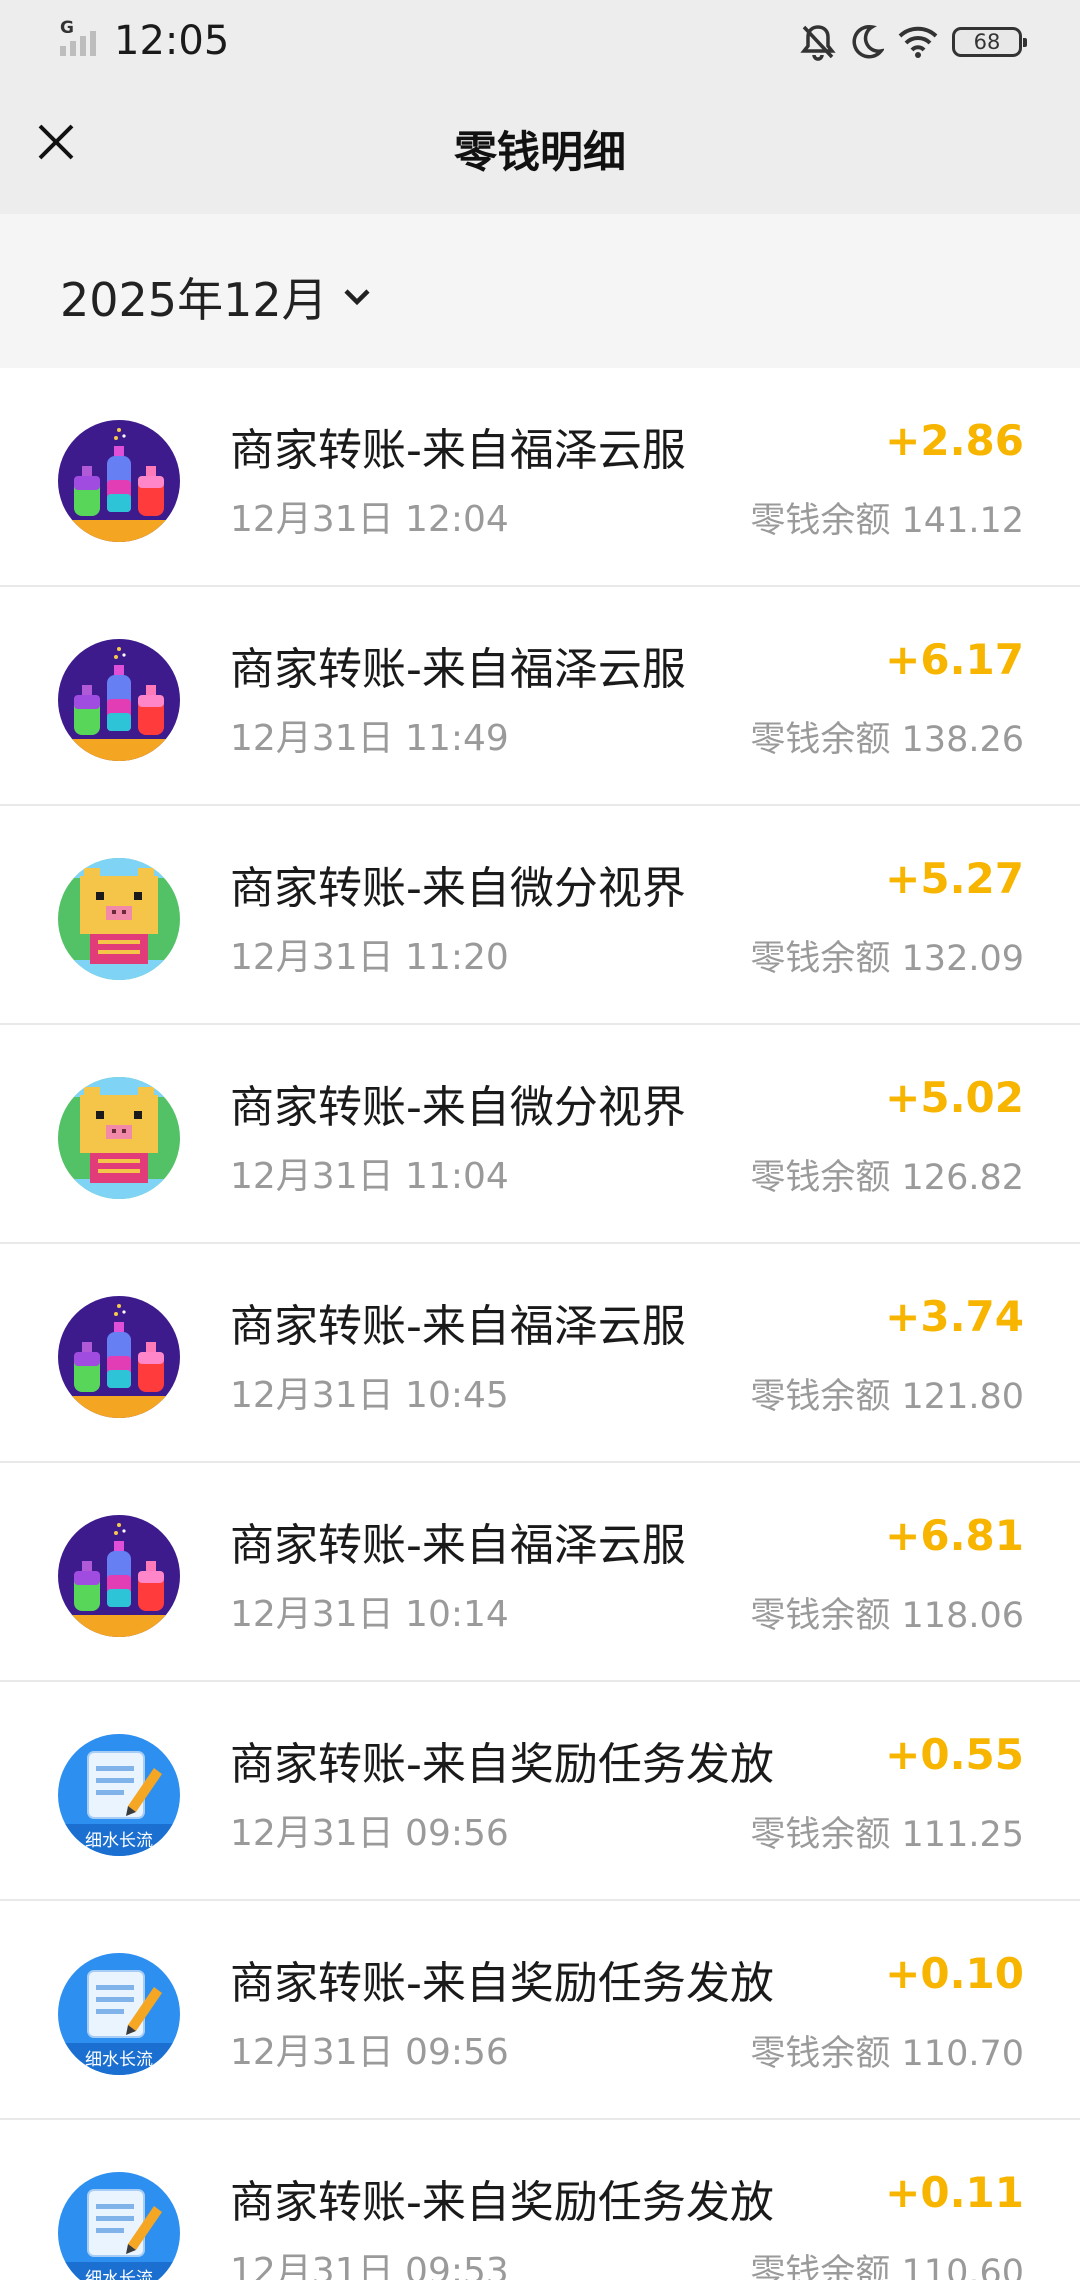 The width and height of the screenshot is (1080, 2280). I want to click on nav-bar: 零钱明细, so click(540, 148).